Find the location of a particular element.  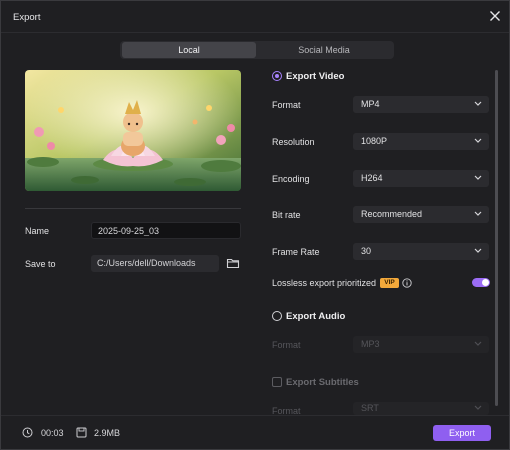

tab-social-media: Social Media is located at coordinates (324, 50).